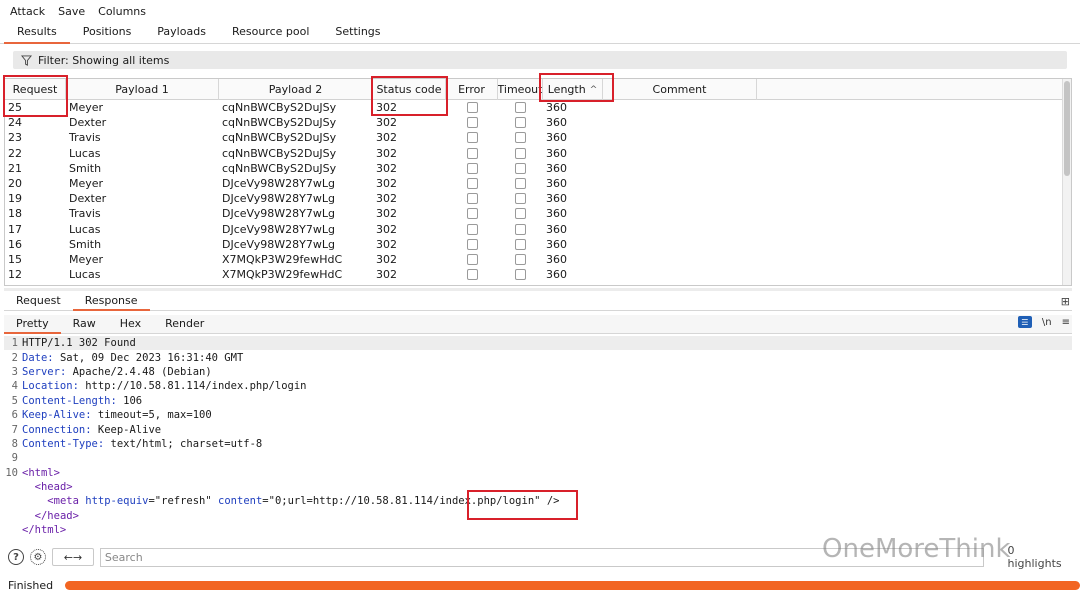 The image size is (1080, 595). What do you see at coordinates (111, 302) in the screenshot?
I see `tab-response: Response` at bounding box center [111, 302].